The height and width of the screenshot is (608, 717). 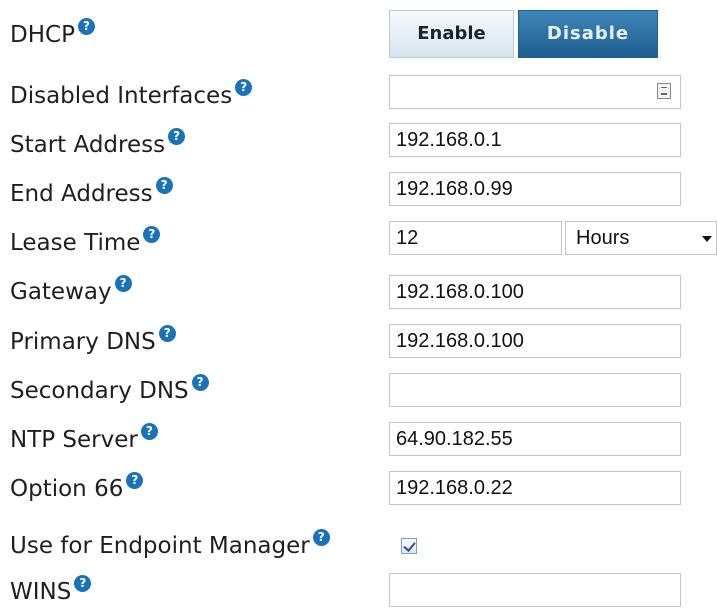 I want to click on end-address-field: 192.168.0.99, so click(x=535, y=189).